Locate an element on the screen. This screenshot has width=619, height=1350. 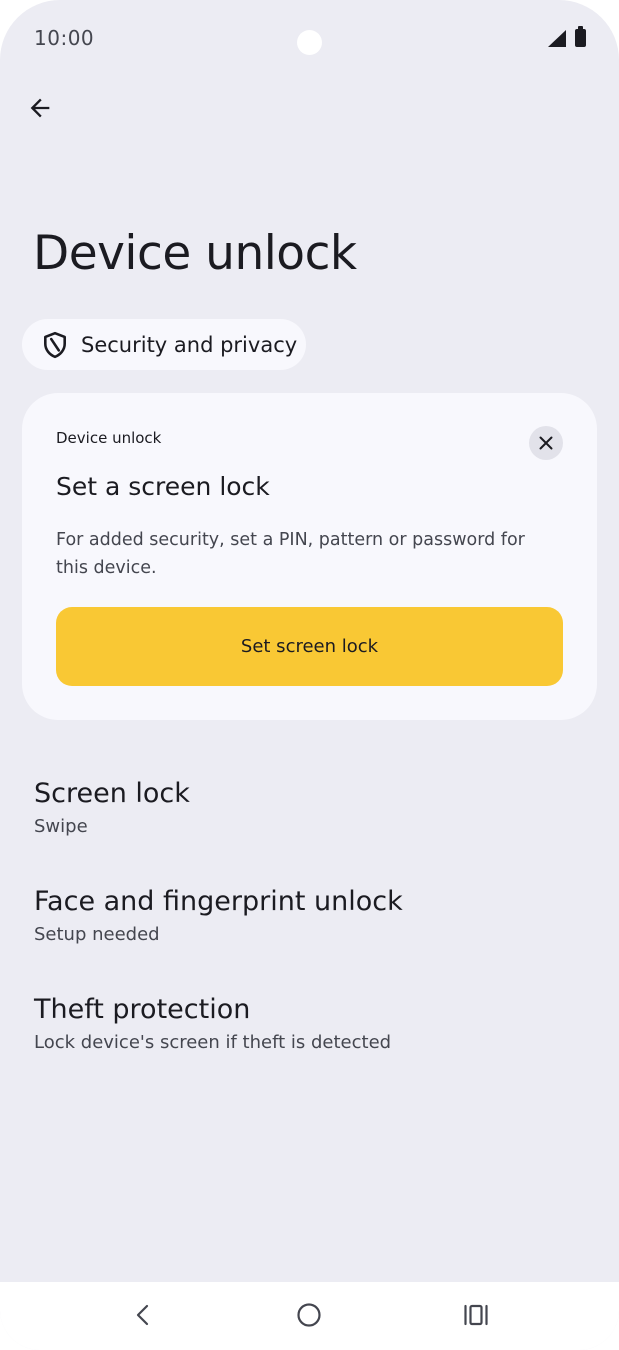
settings-item-title: Screen lock is located at coordinates (112, 793).